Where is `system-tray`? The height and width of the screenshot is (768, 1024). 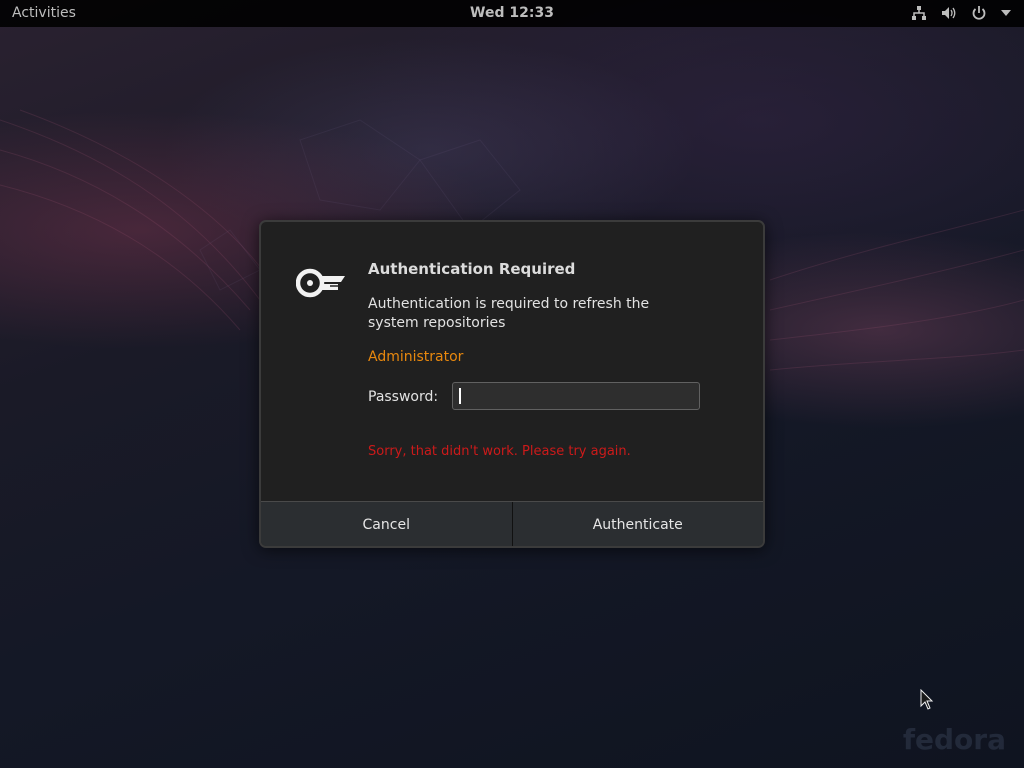 system-tray is located at coordinates (961, 13).